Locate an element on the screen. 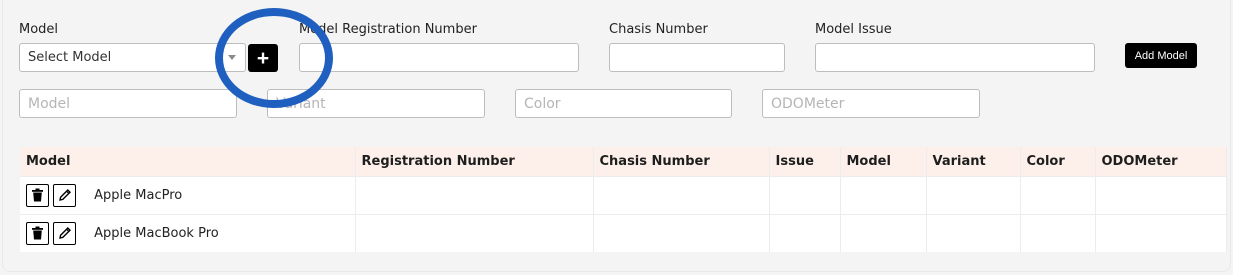  add-model-button: Add Model is located at coordinates (1161, 55).